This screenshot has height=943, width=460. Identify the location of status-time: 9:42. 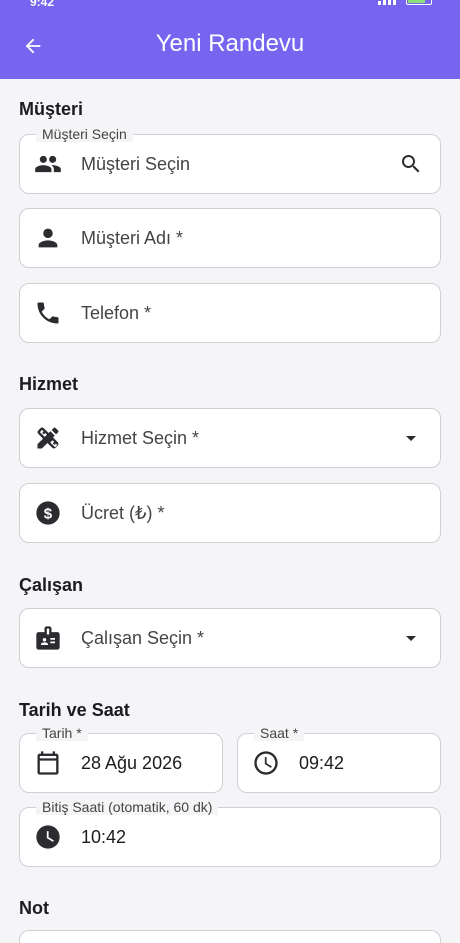
(42, 4).